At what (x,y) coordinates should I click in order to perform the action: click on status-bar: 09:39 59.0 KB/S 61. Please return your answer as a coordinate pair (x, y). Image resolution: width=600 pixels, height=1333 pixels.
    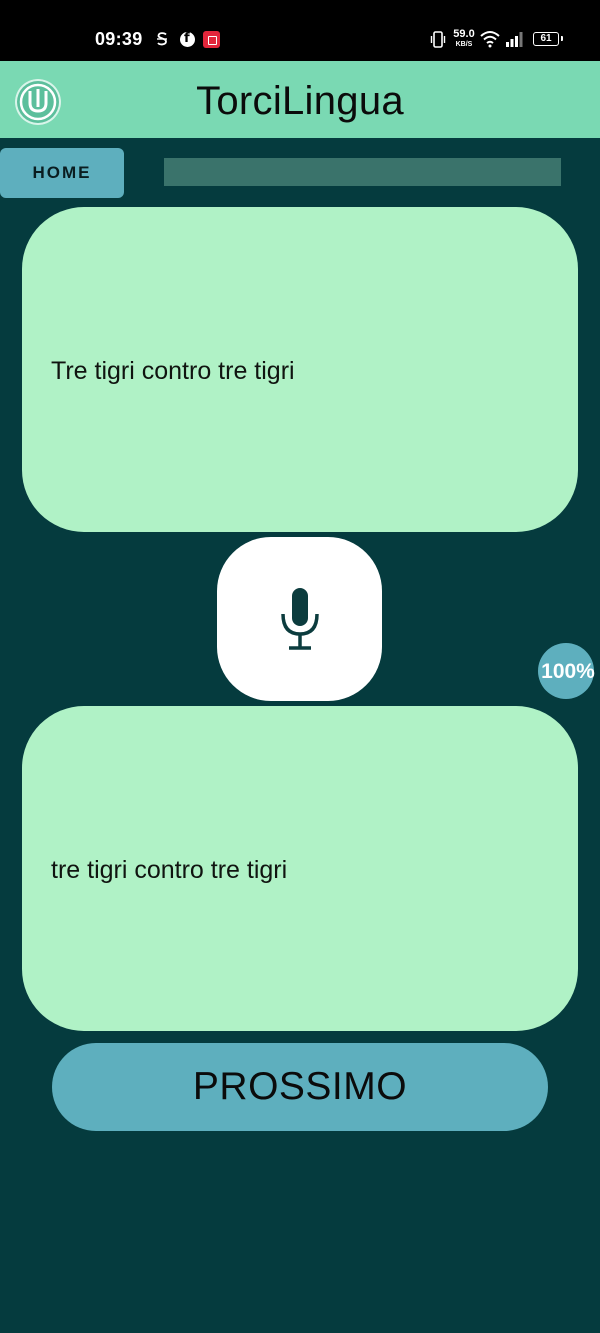
    Looking at the image, I should click on (300, 30).